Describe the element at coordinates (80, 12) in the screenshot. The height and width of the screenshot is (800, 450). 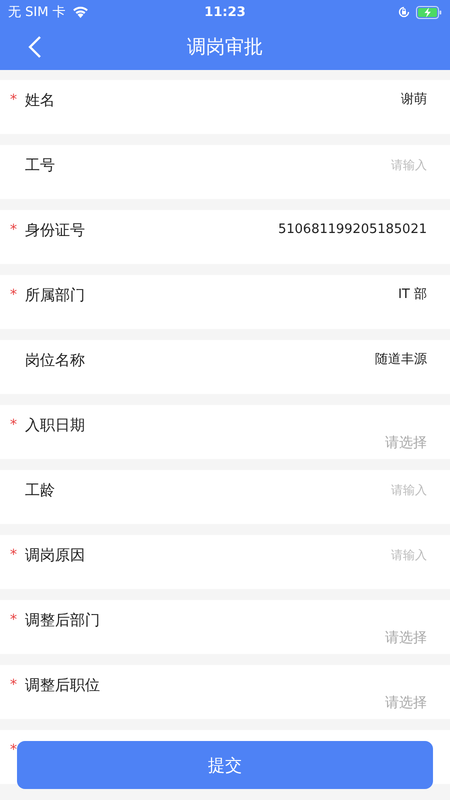
I see `wifi-icon` at that location.